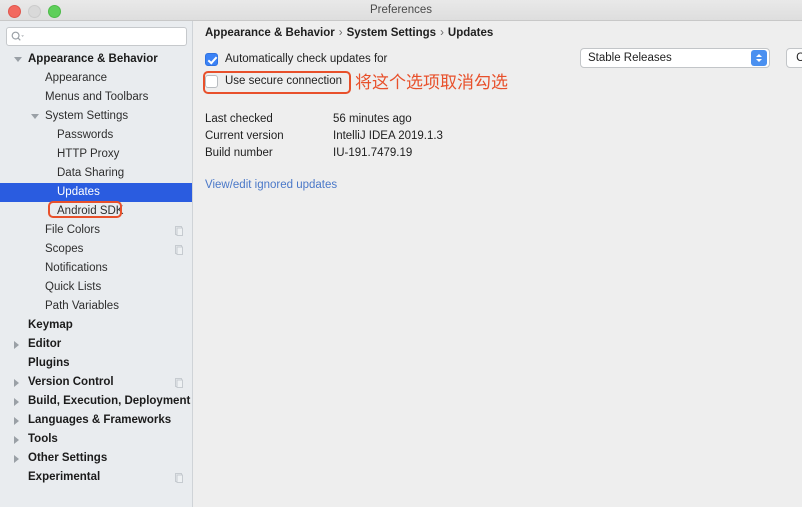 The width and height of the screenshot is (802, 507). What do you see at coordinates (76, 268) in the screenshot?
I see `sidebar-item-label: Notifications` at bounding box center [76, 268].